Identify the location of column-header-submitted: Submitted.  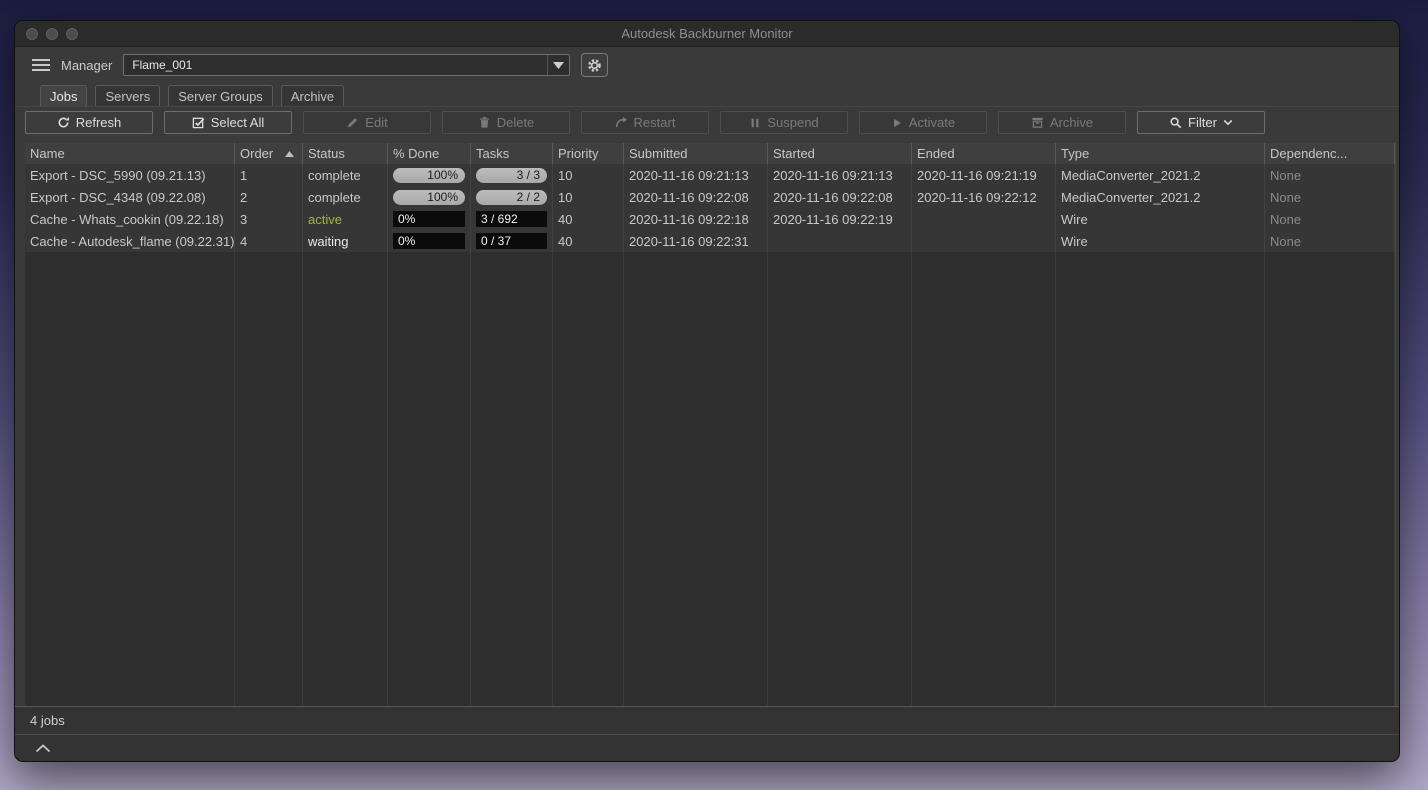
(696, 153).